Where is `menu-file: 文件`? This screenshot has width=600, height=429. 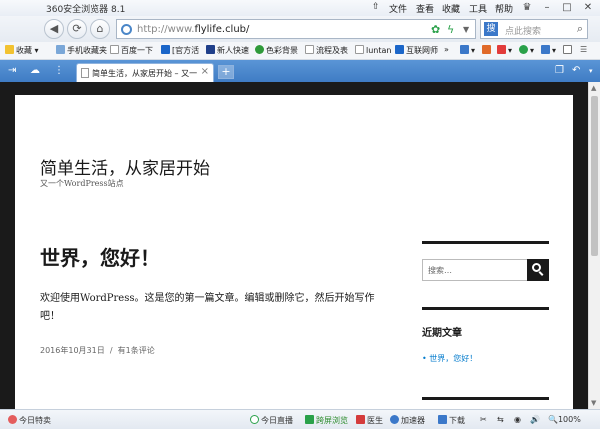 menu-file: 文件 is located at coordinates (398, 8).